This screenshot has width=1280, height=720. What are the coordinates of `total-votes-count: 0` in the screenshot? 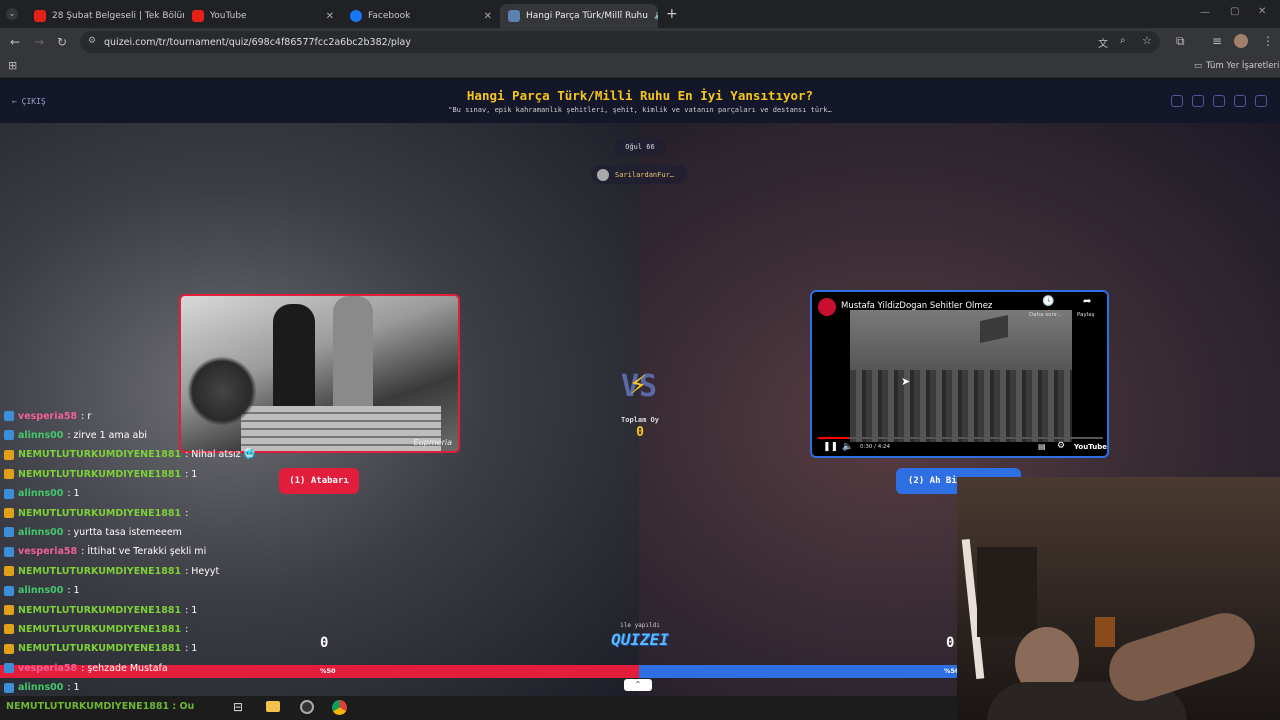 It's located at (640, 432).